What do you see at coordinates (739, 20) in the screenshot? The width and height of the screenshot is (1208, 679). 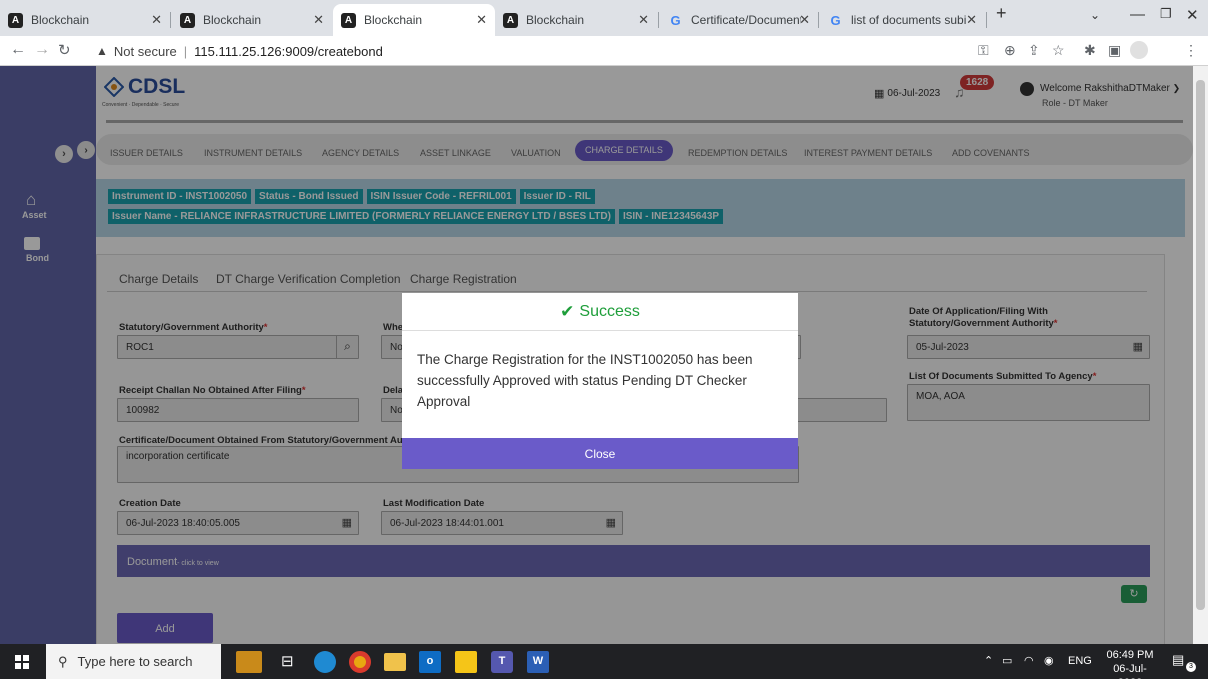 I see `browser-tab: G Certificate/Document ✕` at bounding box center [739, 20].